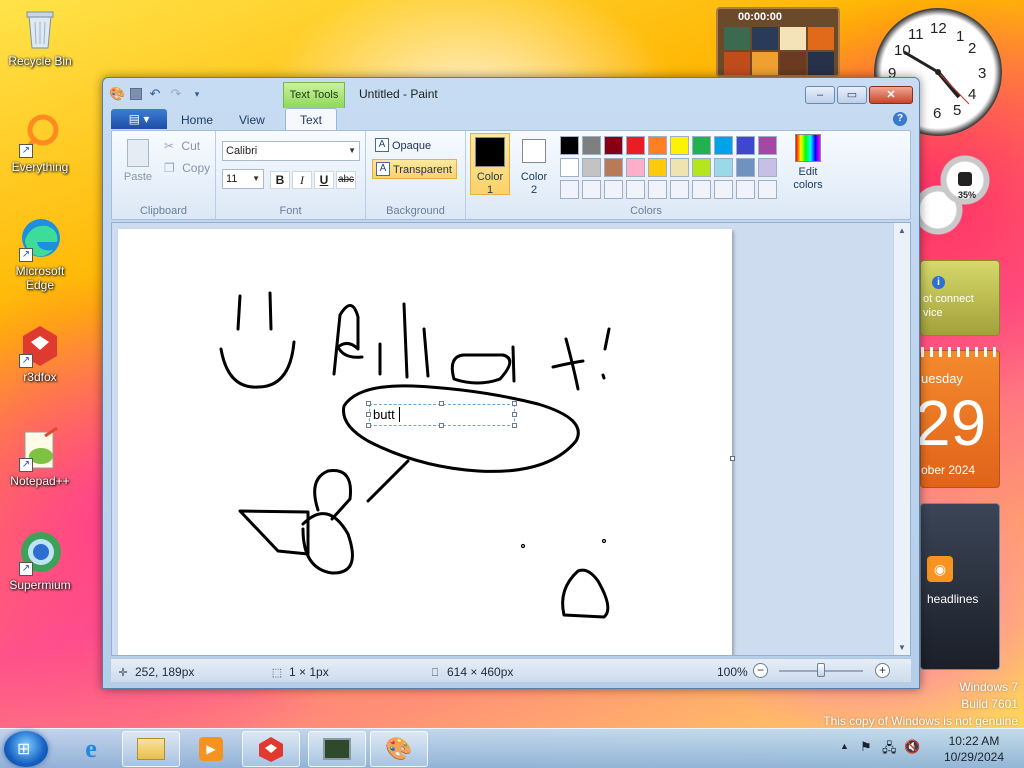 This screenshot has height=768, width=1024. Describe the element at coordinates (866, 747) in the screenshot. I see `action-center-flag-icon: ⚑` at that location.